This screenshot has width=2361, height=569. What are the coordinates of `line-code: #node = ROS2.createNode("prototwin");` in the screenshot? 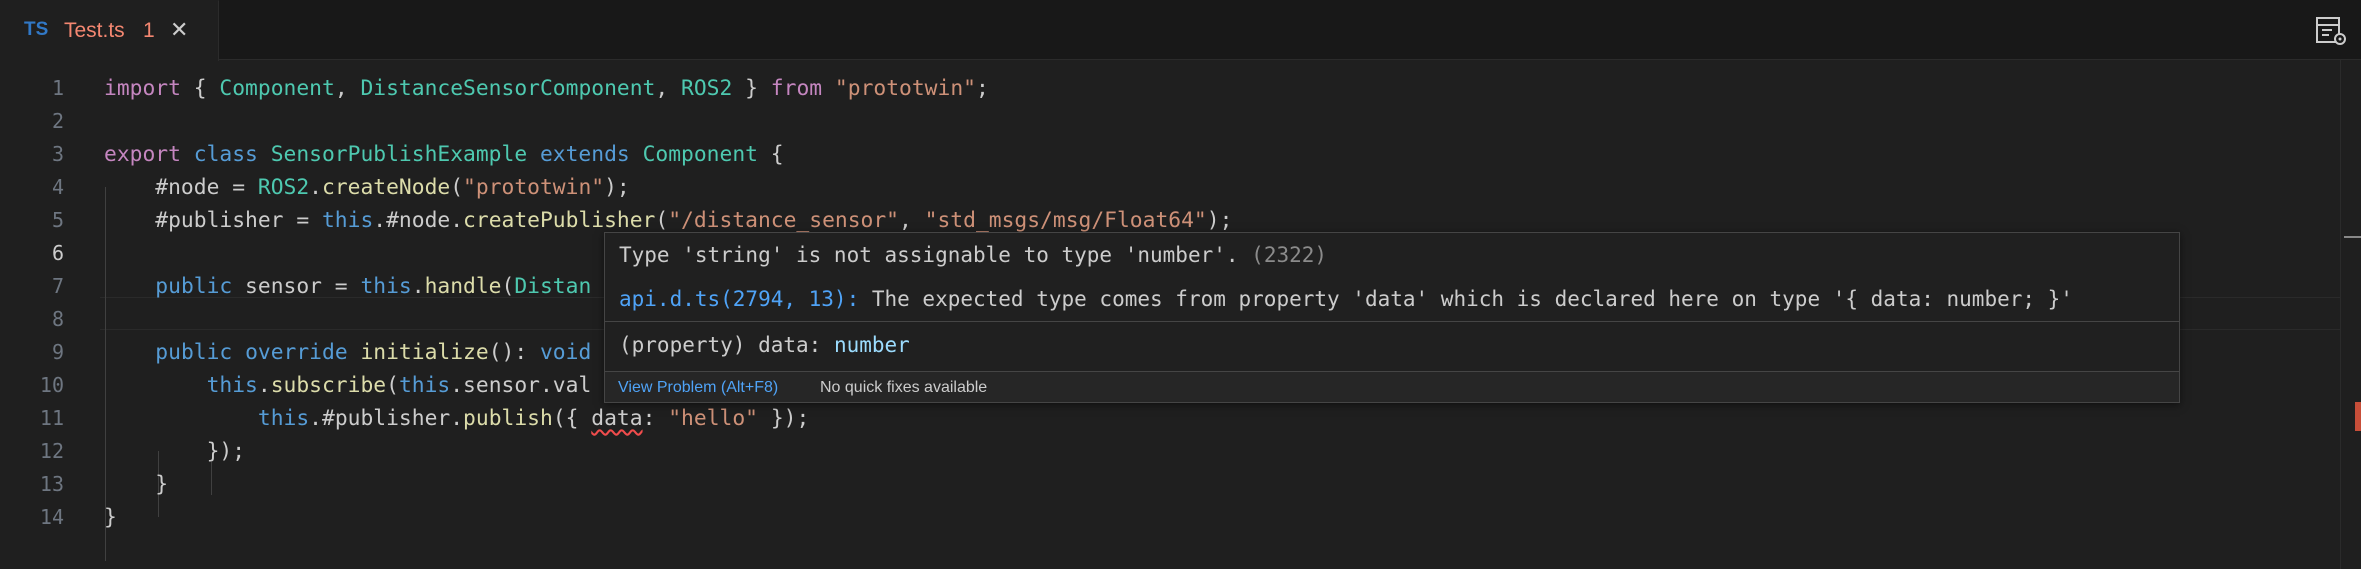 It's located at (367, 187).